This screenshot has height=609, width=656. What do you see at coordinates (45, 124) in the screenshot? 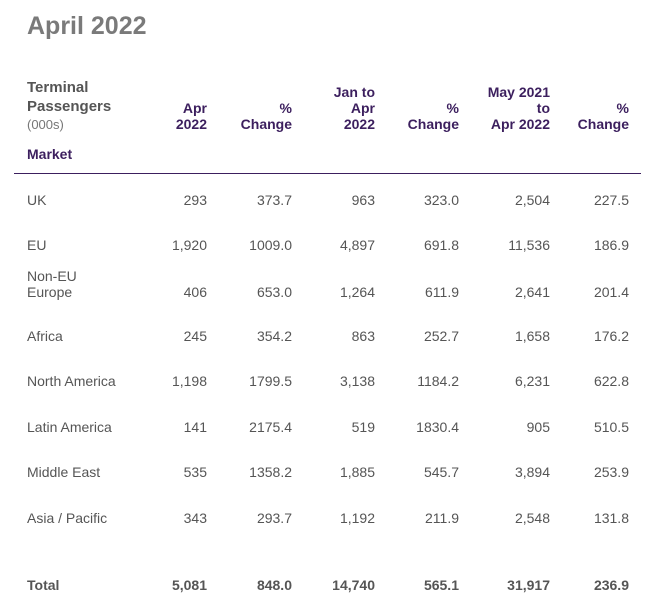
I see `header-unit: (000s)` at bounding box center [45, 124].